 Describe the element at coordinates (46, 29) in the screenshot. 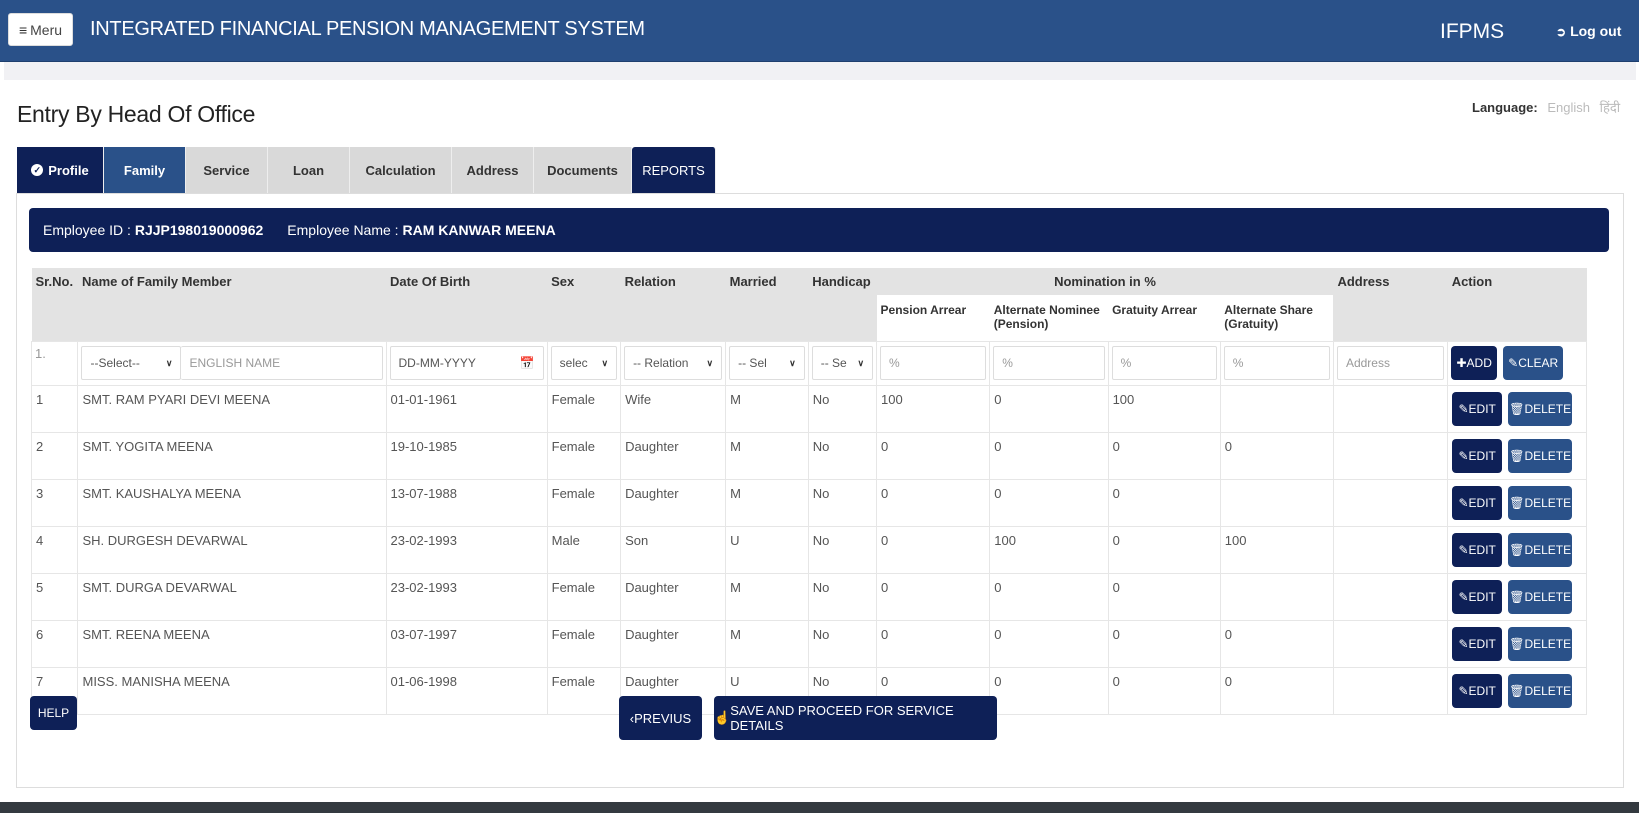

I see `menu-label: Meru` at that location.